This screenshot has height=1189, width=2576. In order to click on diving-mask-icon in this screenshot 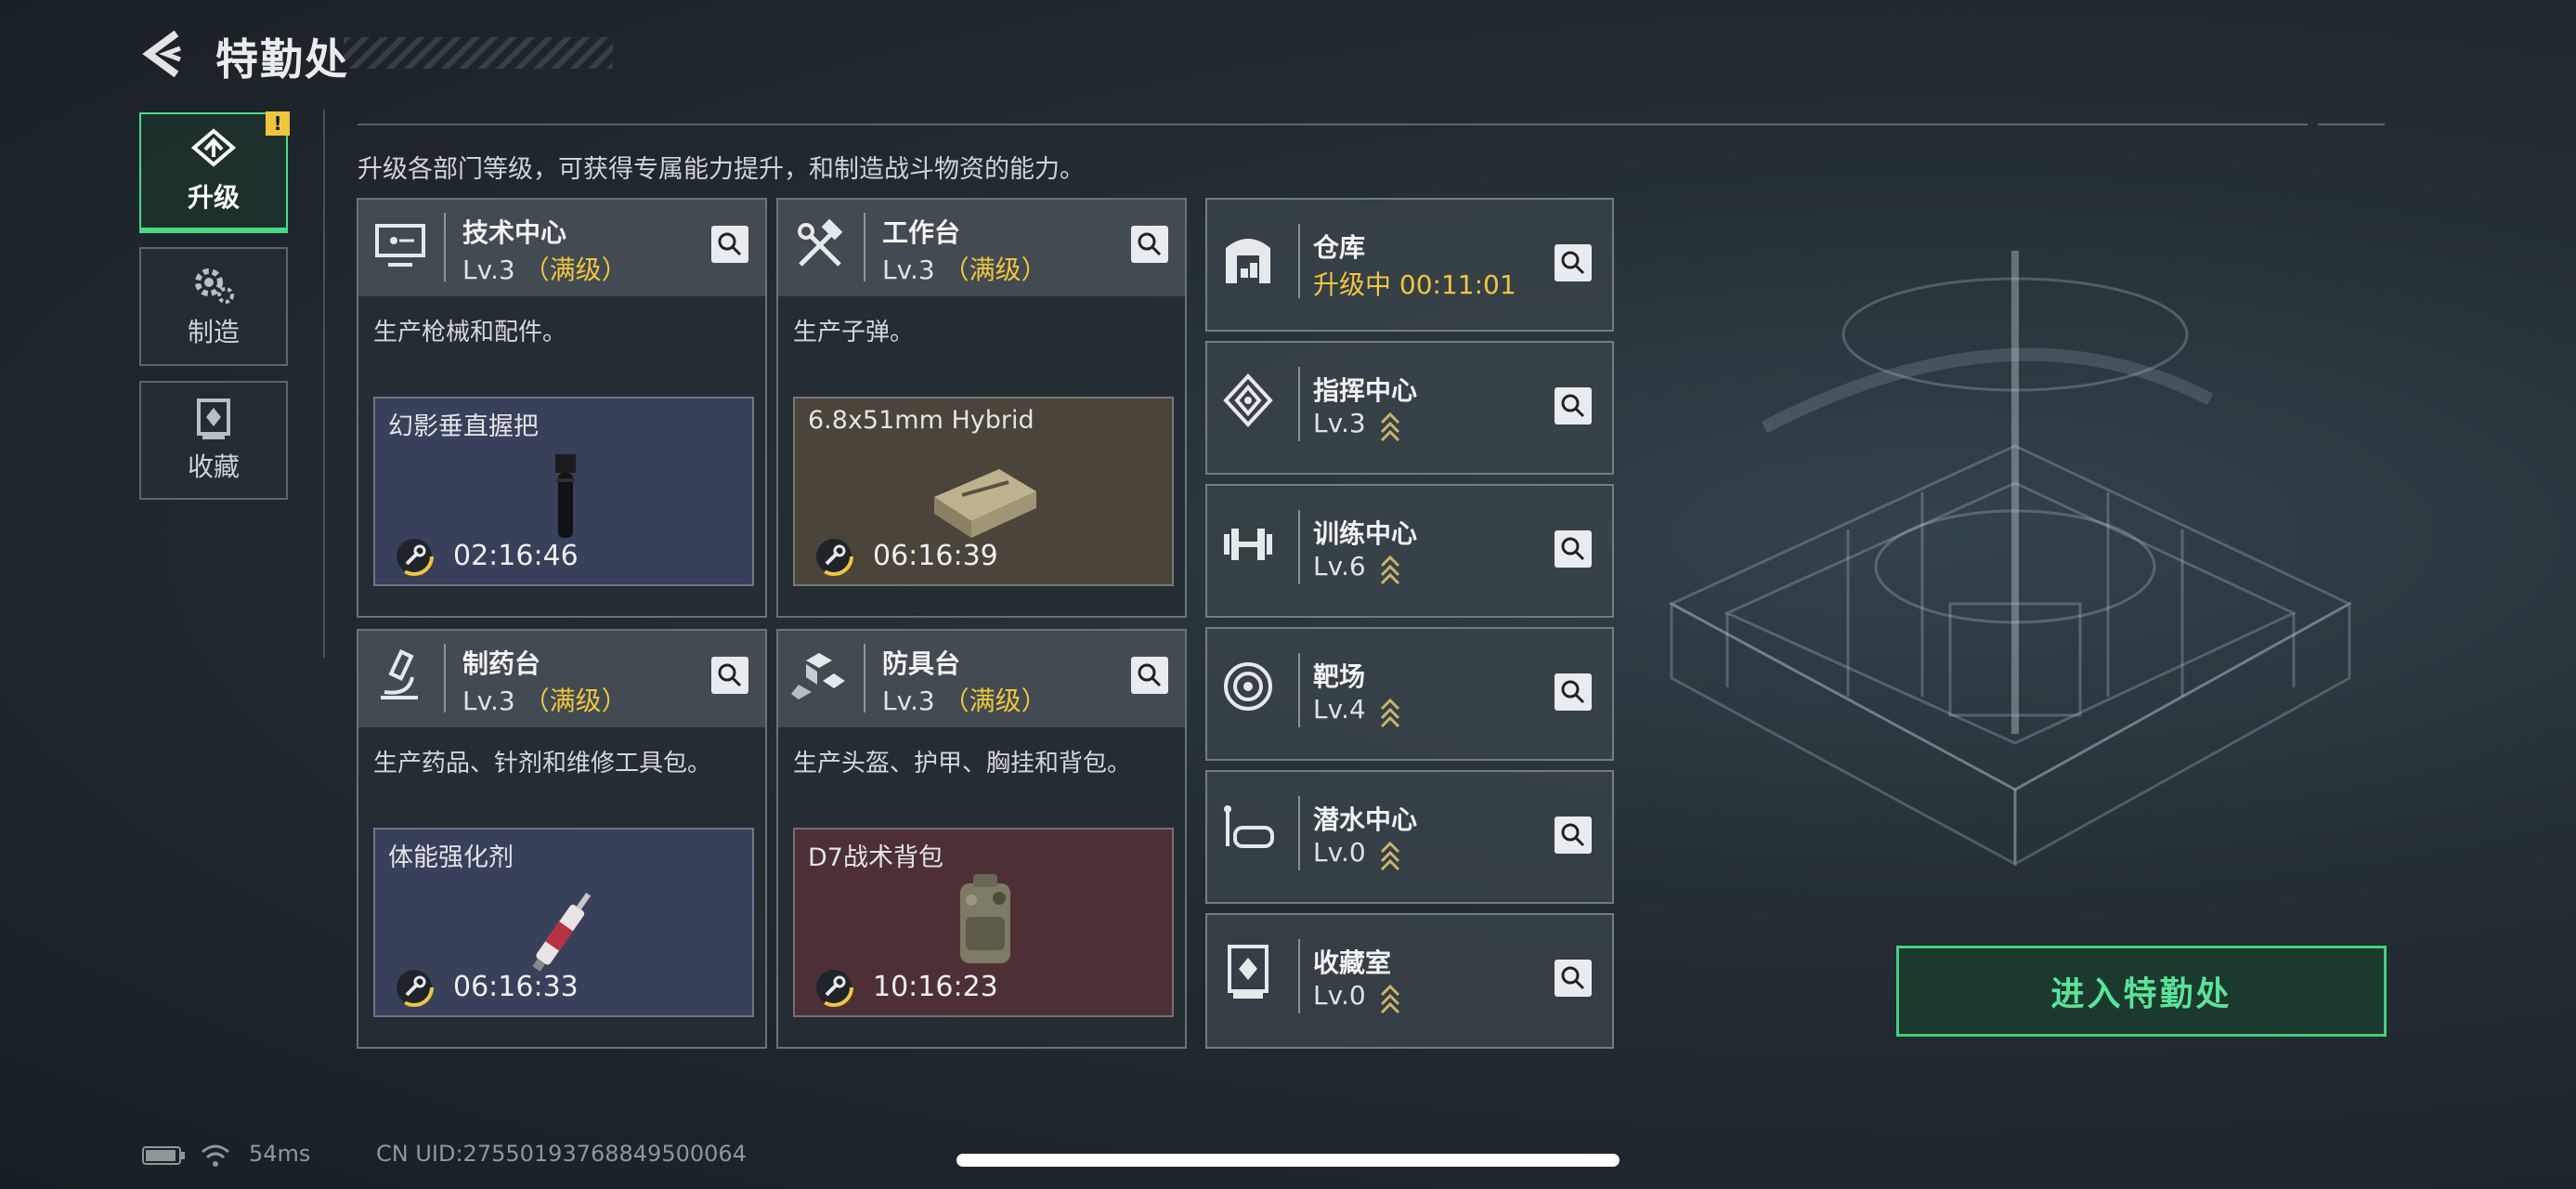, I will do `click(1249, 826)`.